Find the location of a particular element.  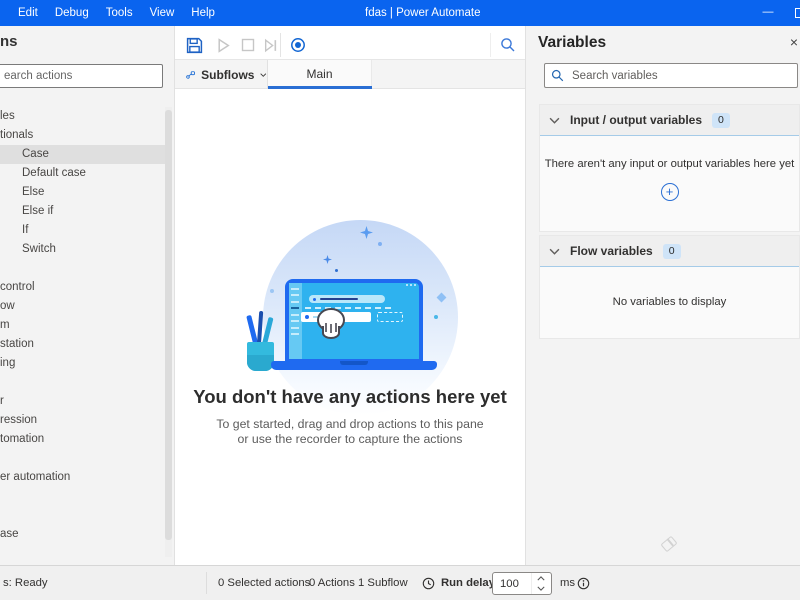

stop-icon is located at coordinates (248, 45).